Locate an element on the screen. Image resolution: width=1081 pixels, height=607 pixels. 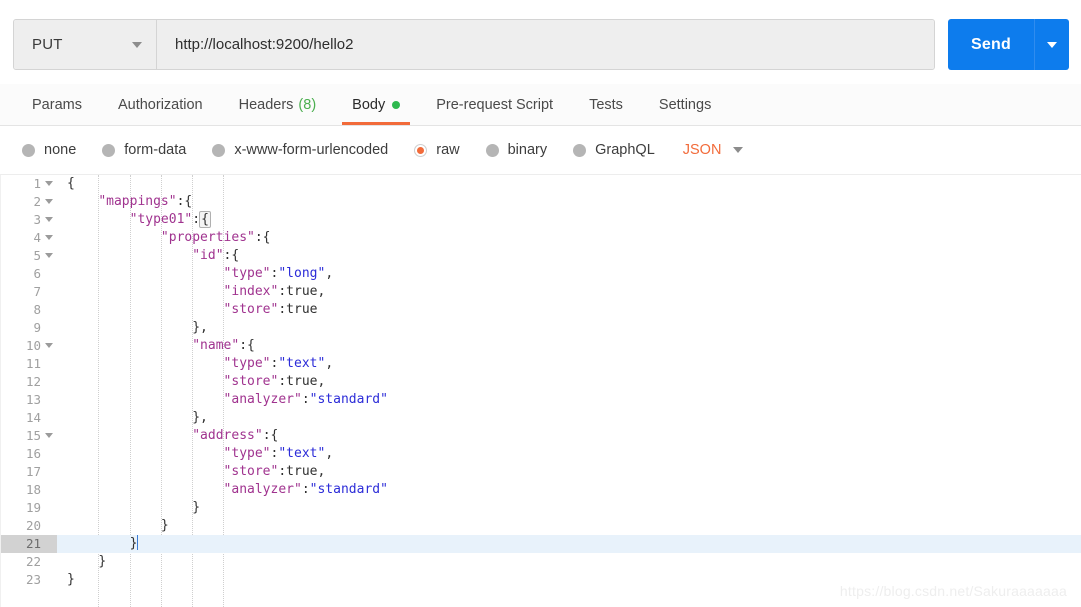
line-number-gutter: 1 is located at coordinates (29, 184).